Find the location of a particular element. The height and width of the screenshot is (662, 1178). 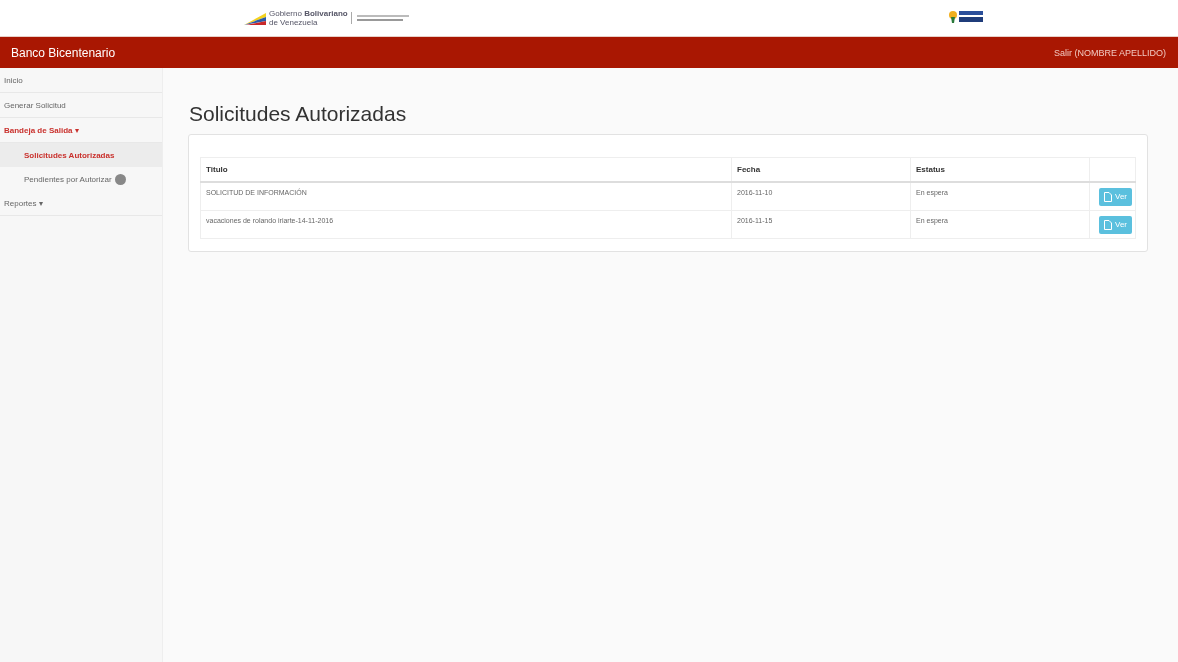

sidebar-item: Reportes ▾ is located at coordinates (81, 203).